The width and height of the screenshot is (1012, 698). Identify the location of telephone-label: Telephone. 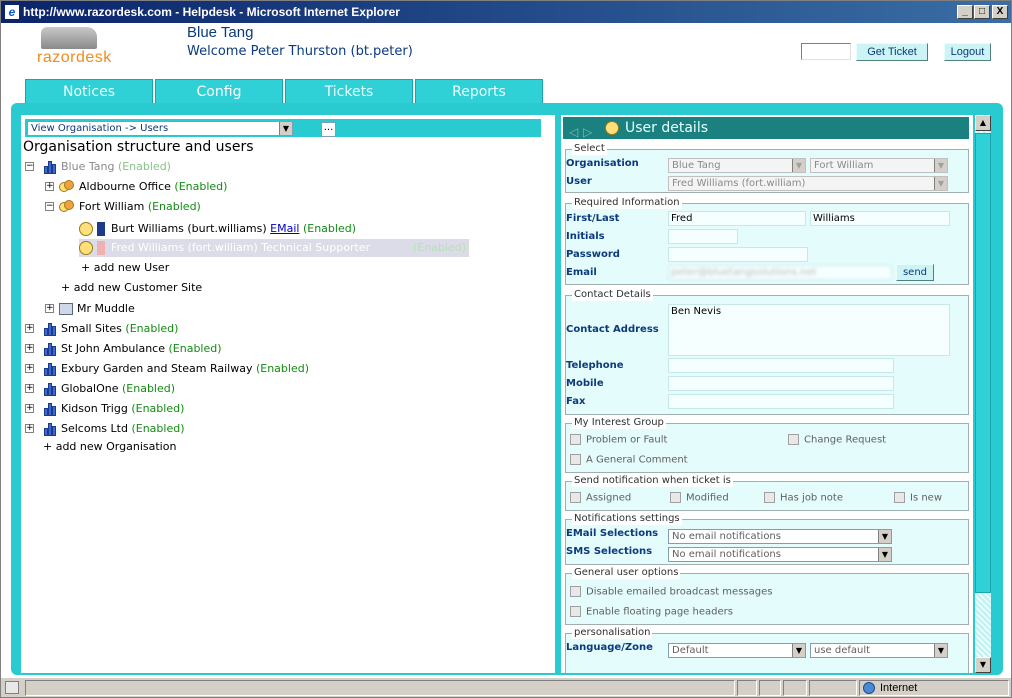
(595, 365).